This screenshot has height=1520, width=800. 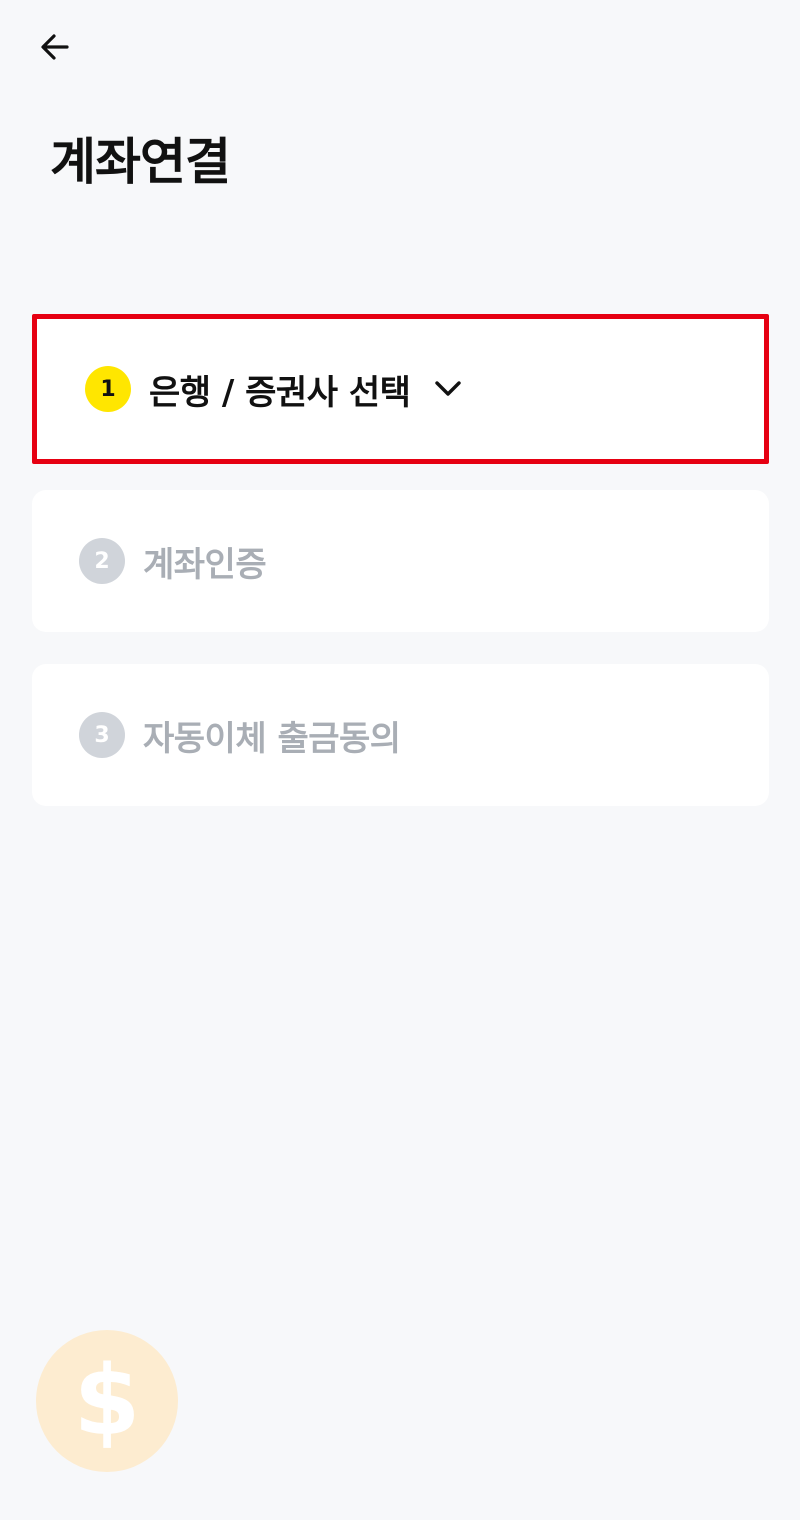 I want to click on step-account-verification: 2 계좌인증, so click(x=400, y=561).